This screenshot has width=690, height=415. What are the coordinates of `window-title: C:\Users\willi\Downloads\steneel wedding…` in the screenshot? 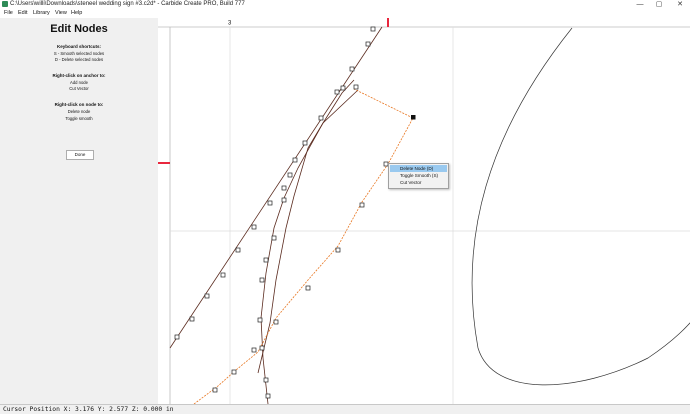 It's located at (127, 4).